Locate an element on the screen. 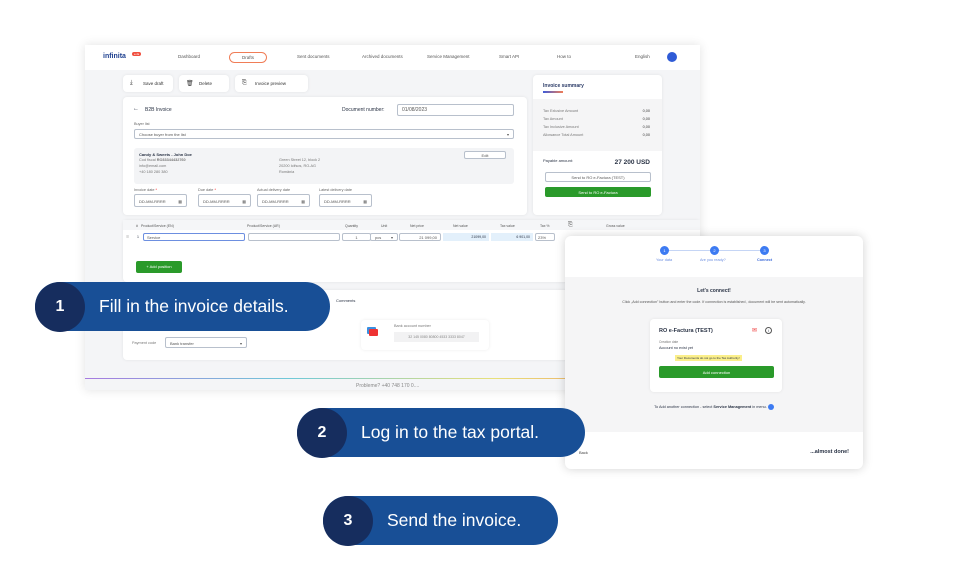  nav-smart-api: Smart API is located at coordinates (509, 56).